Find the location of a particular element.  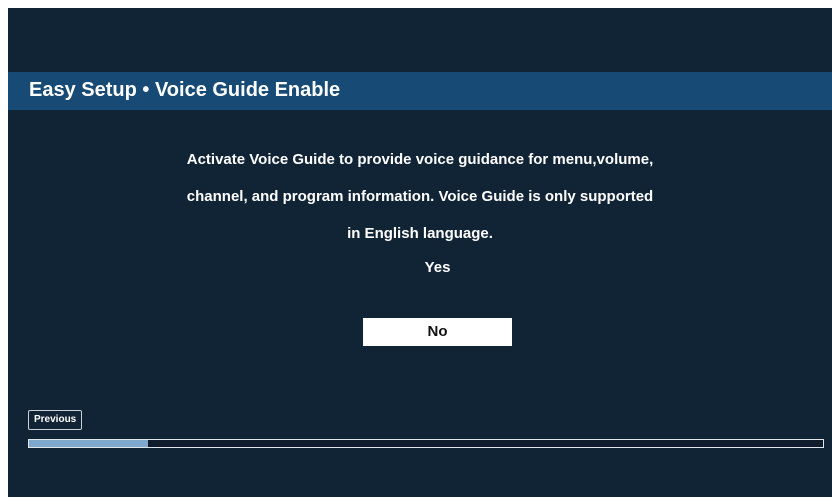

yes-option: Yes is located at coordinates (437, 268).